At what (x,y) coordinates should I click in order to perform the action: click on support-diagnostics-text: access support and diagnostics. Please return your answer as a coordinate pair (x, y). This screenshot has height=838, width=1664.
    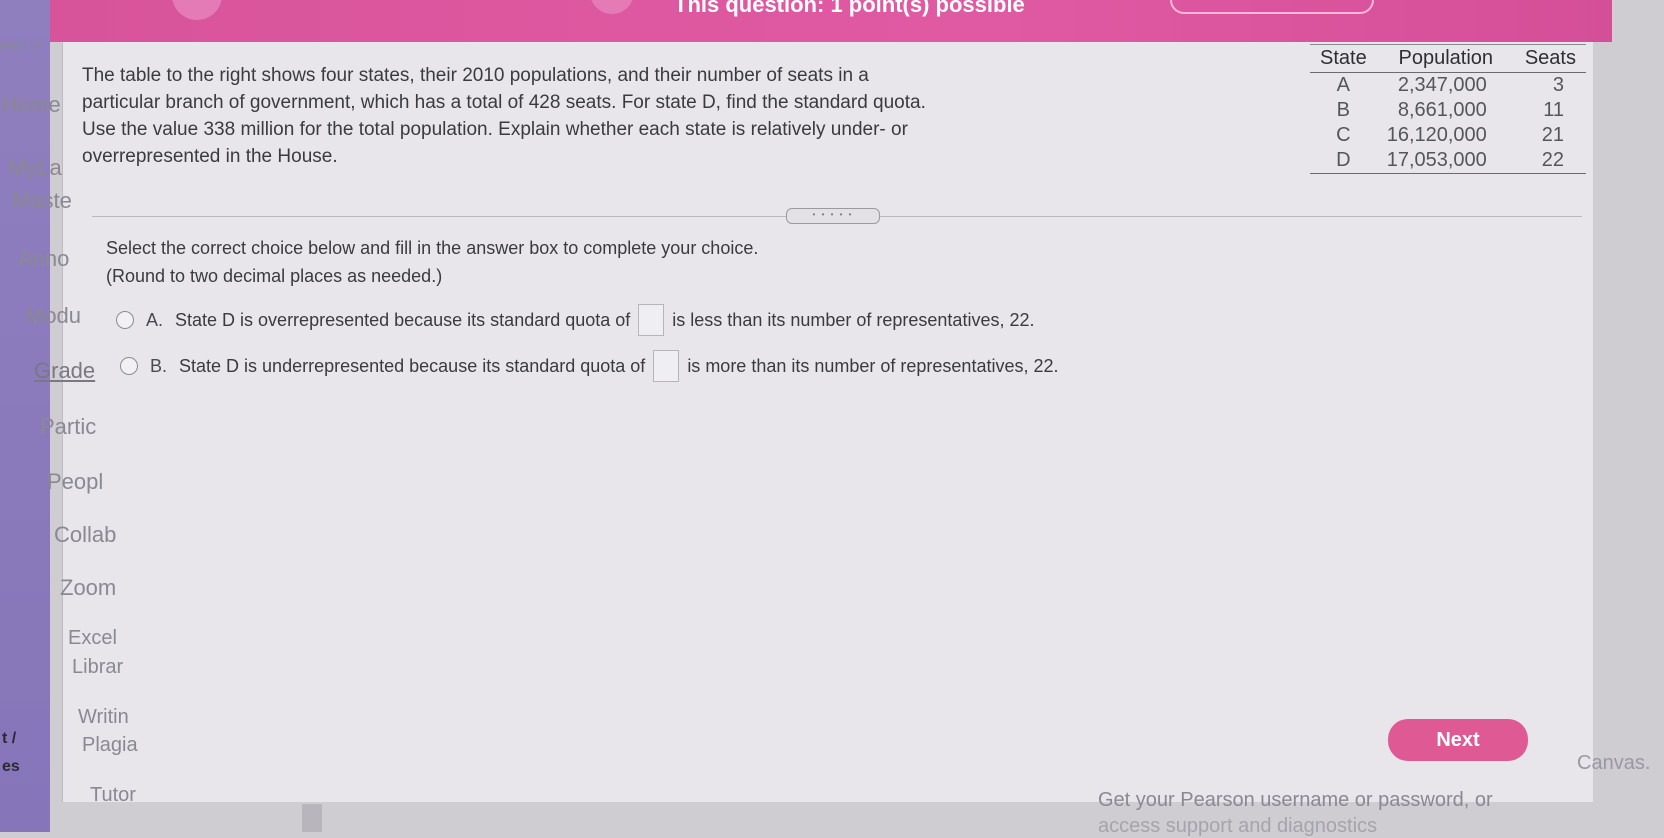
    Looking at the image, I should click on (1237, 826).